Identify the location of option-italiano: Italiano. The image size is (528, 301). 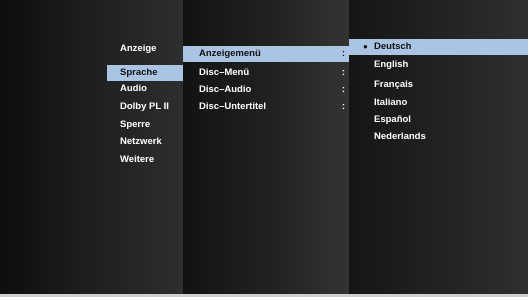
(438, 103).